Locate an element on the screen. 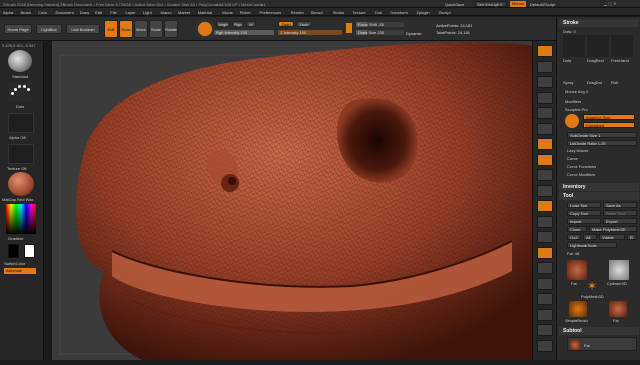  visible-button: Visible is located at coordinates (612, 237).